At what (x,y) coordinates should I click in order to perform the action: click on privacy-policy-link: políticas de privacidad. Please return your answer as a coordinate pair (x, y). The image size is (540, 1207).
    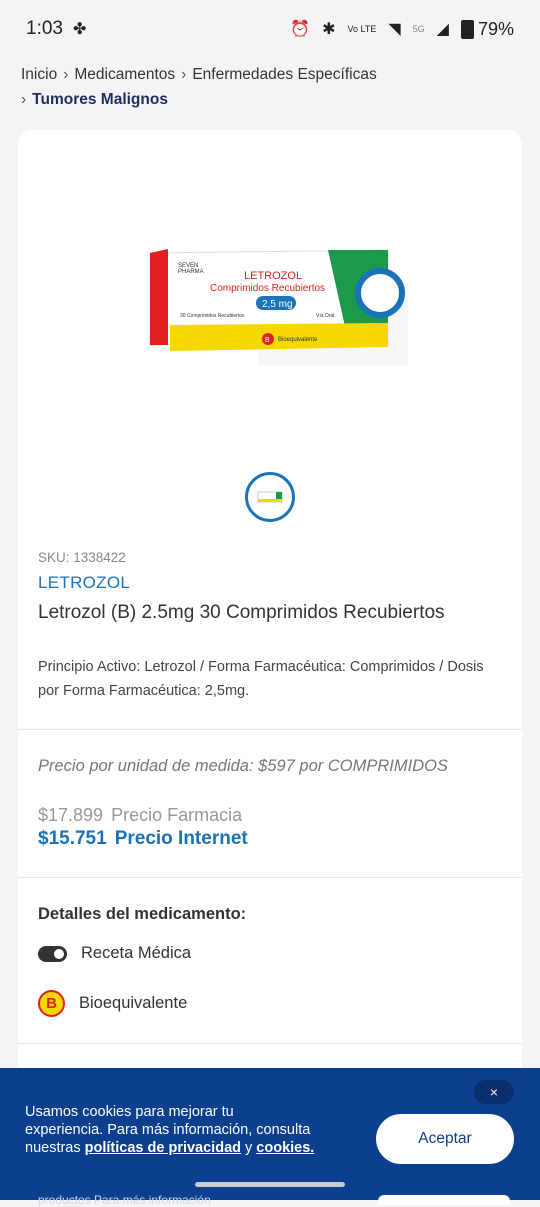
    Looking at the image, I should click on (163, 1148).